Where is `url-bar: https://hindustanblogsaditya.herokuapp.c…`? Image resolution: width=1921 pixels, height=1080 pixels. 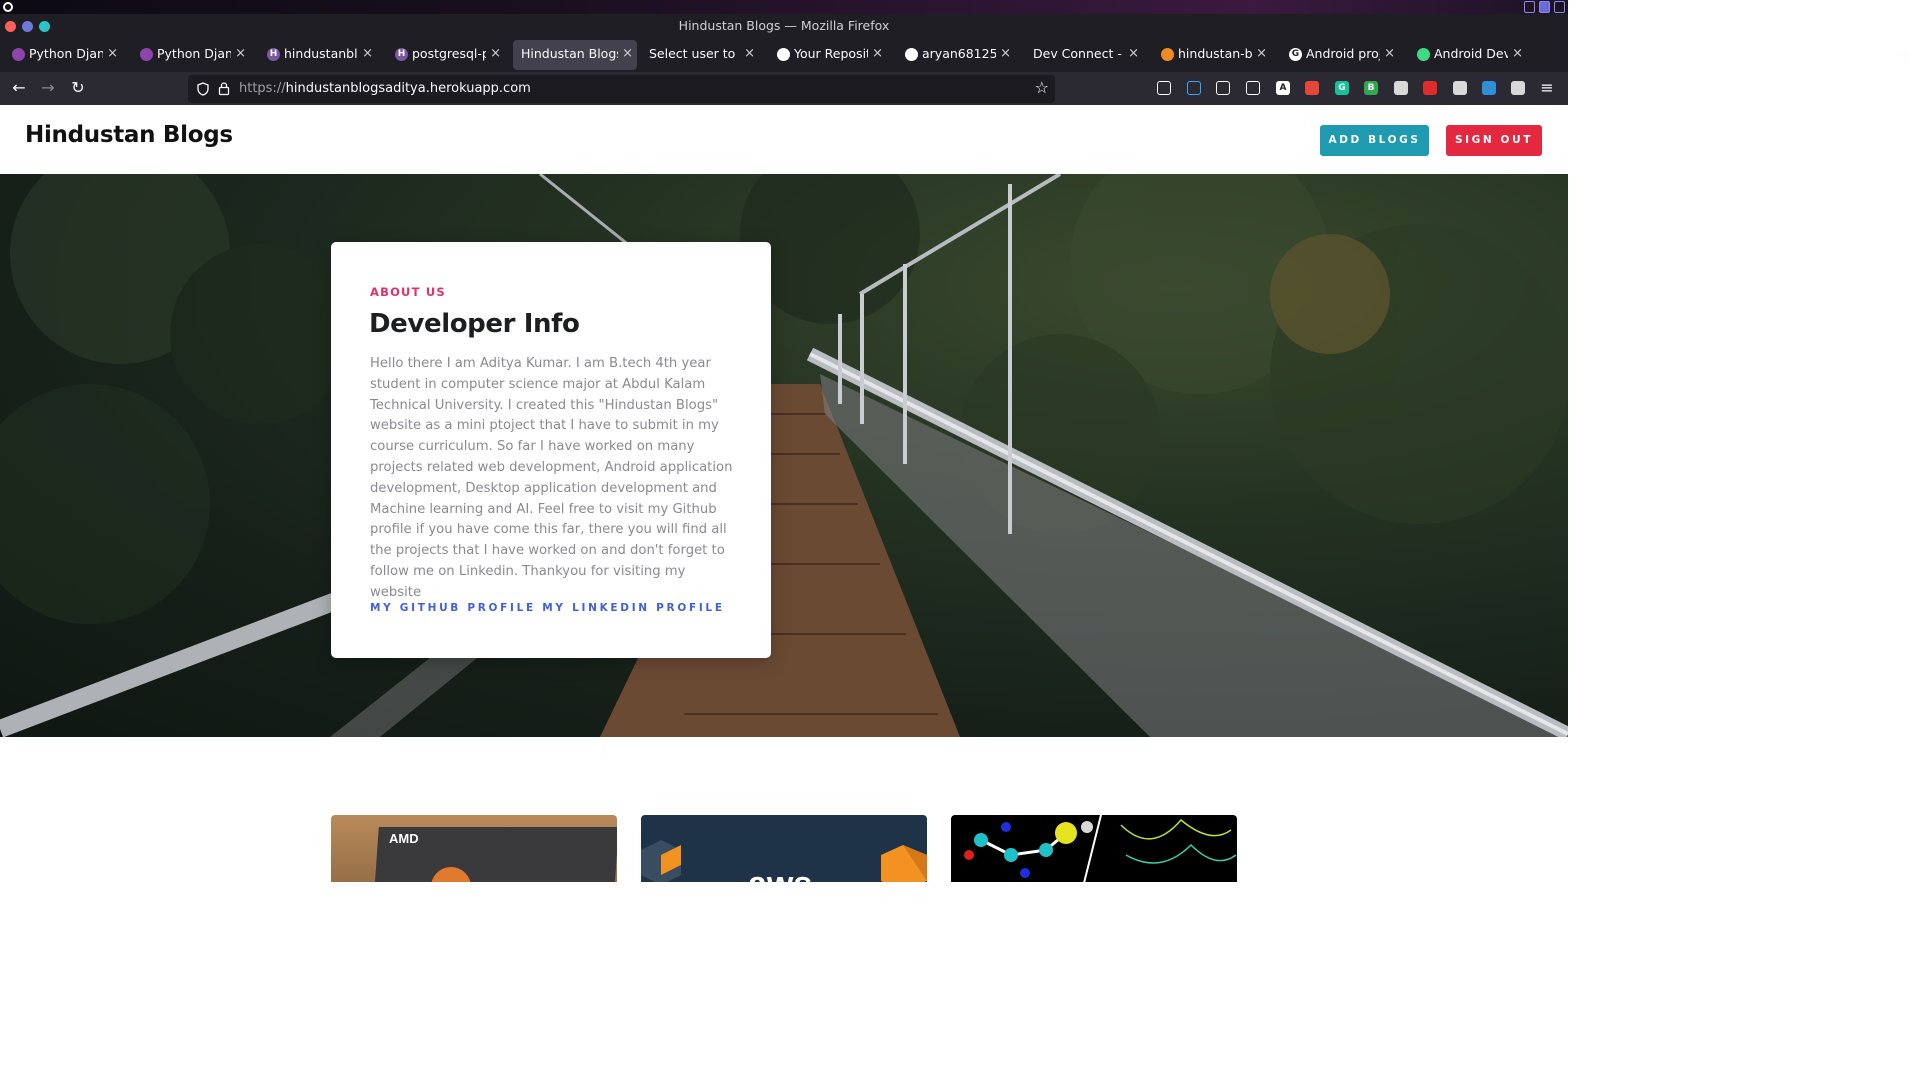 url-bar: https://hindustanblogsaditya.herokuapp.c… is located at coordinates (621, 89).